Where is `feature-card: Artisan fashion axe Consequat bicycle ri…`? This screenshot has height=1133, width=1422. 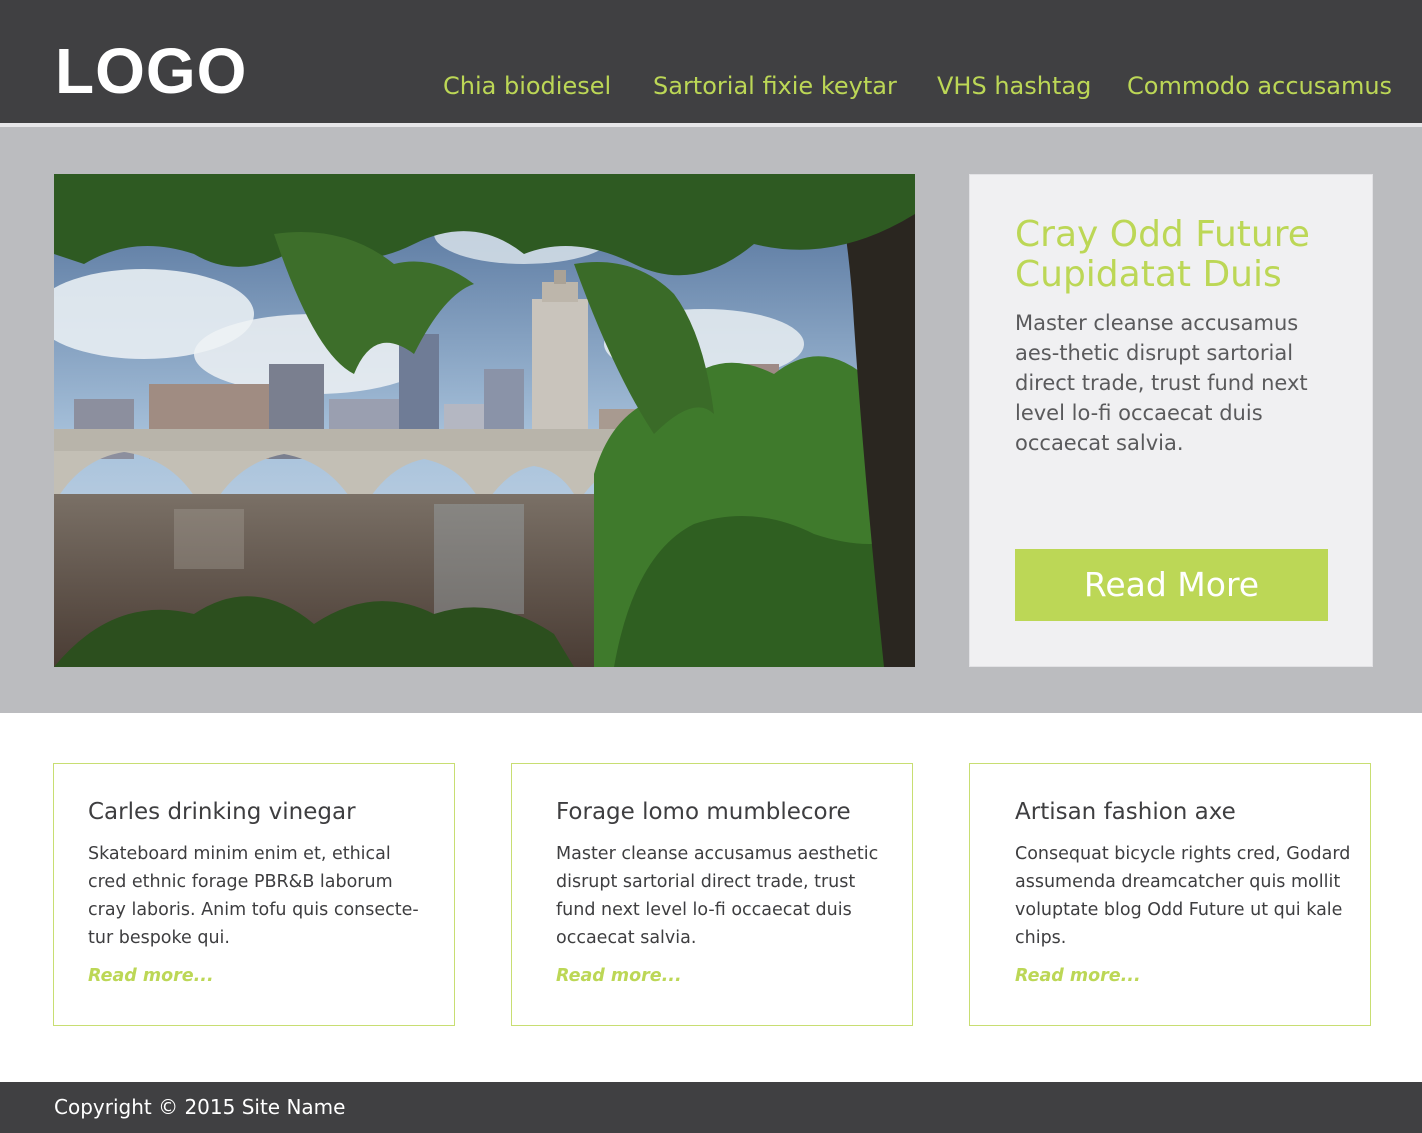 feature-card: Artisan fashion axe Consequat bicycle ri… is located at coordinates (1170, 894).